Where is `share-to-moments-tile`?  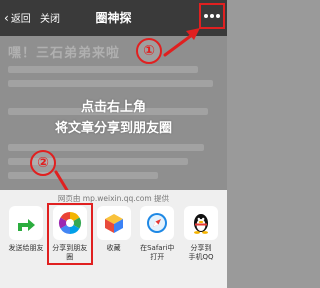
share-to-moments-tile is located at coordinates (69, 223).